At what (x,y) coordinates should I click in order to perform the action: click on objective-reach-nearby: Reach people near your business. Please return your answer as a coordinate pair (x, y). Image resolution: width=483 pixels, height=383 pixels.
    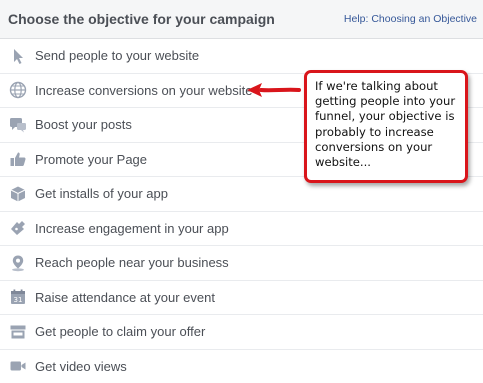
    Looking at the image, I should click on (241, 263).